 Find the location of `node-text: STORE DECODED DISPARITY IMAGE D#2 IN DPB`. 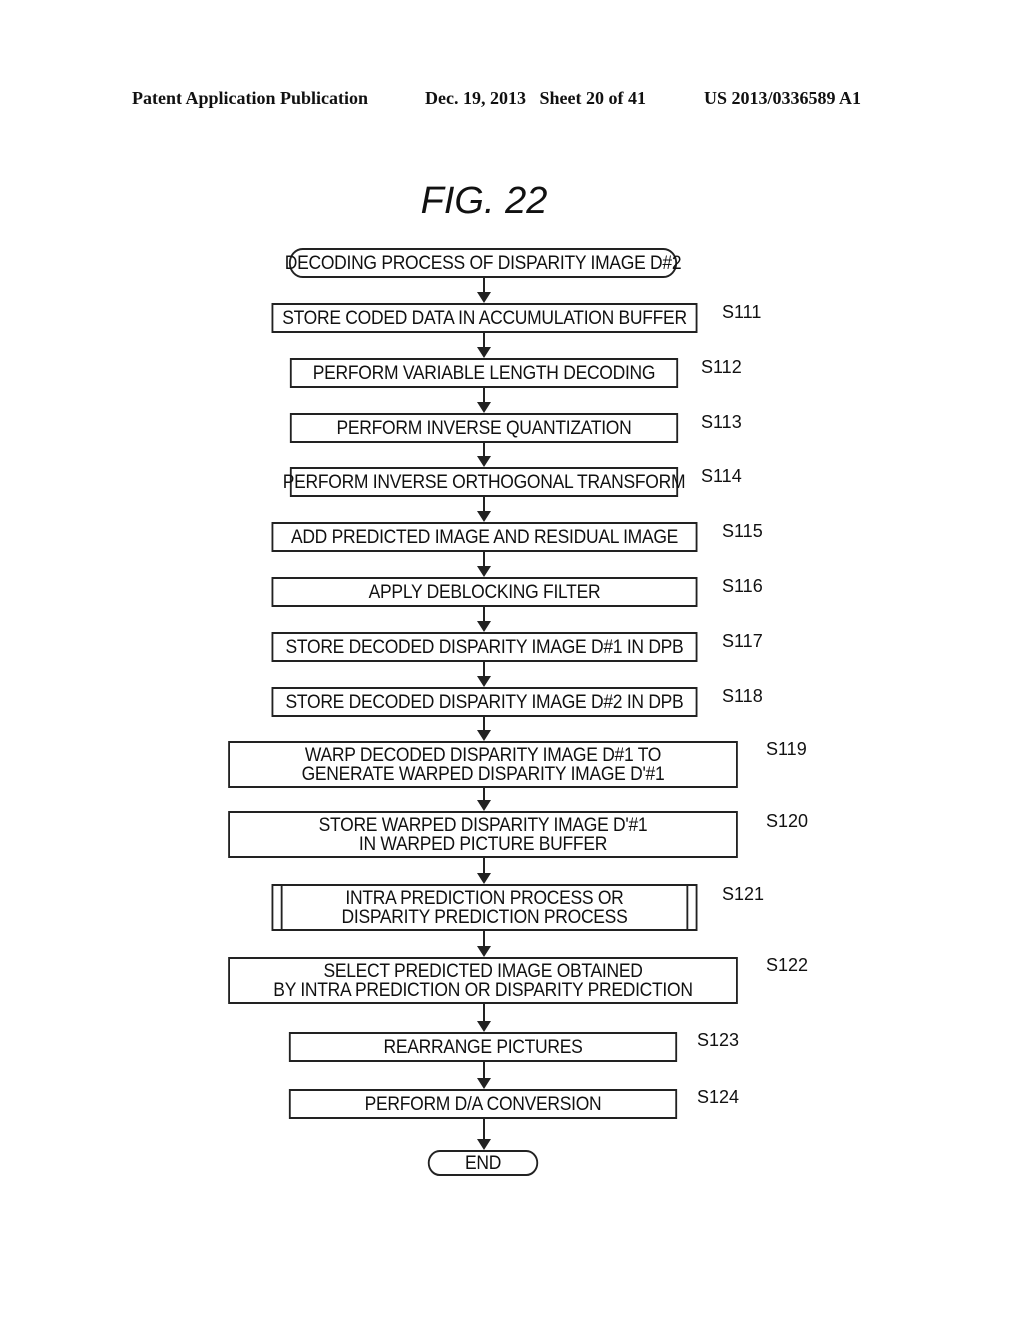

node-text: STORE DECODED DISPARITY IMAGE D#2 IN DPB is located at coordinates (484, 702).